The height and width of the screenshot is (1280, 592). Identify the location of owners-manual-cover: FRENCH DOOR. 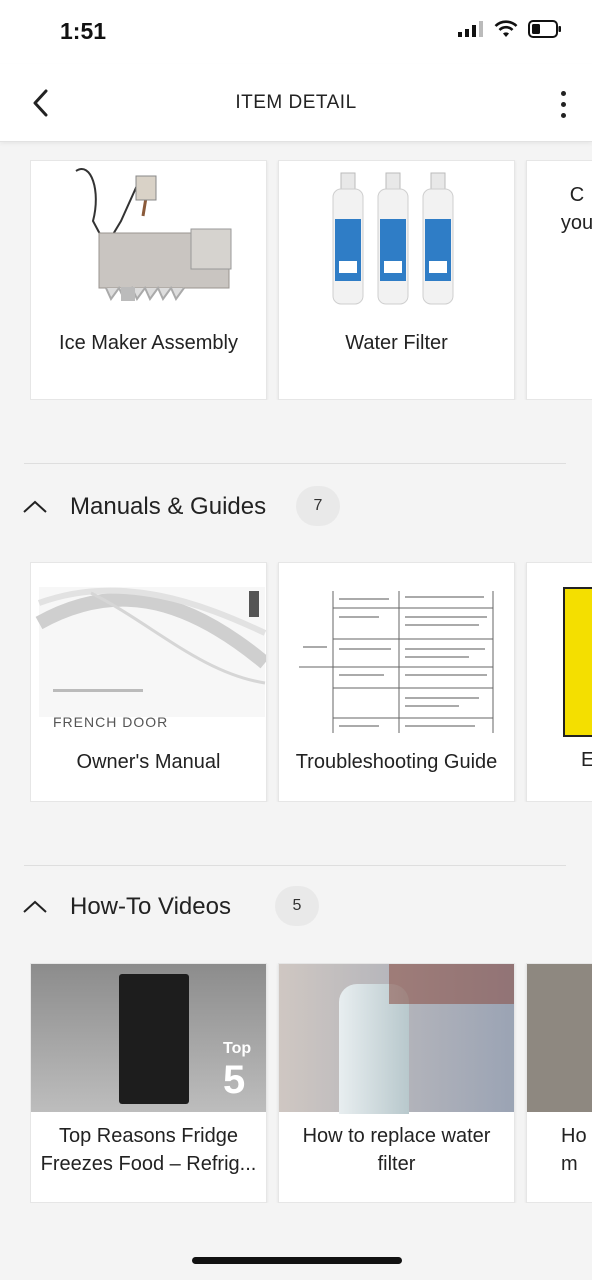
(150, 658).